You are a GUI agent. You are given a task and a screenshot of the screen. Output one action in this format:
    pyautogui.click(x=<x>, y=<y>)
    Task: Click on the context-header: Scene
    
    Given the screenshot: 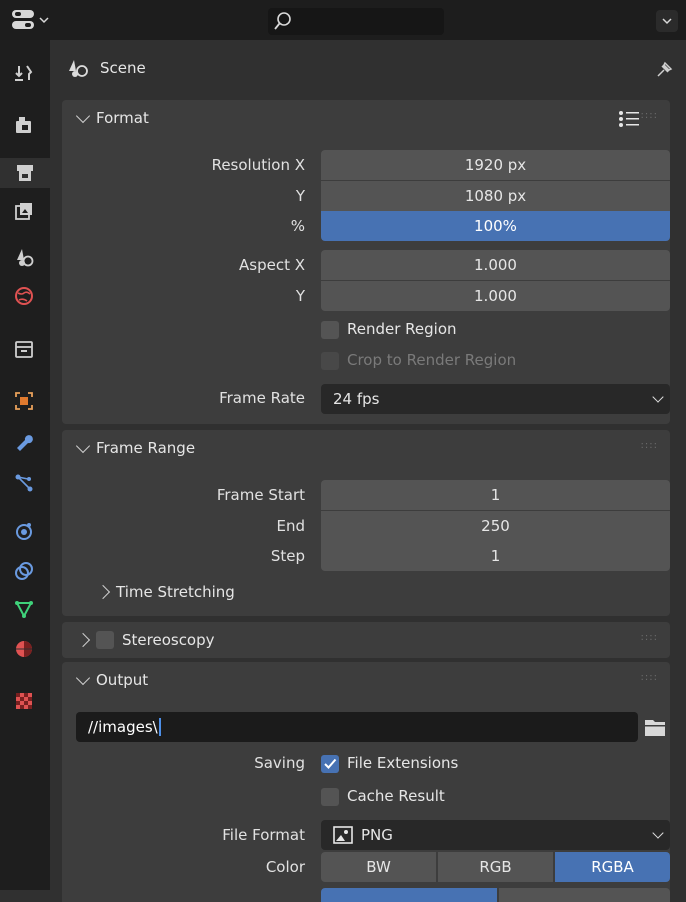 What is the action you would take?
    pyautogui.click(x=106, y=68)
    